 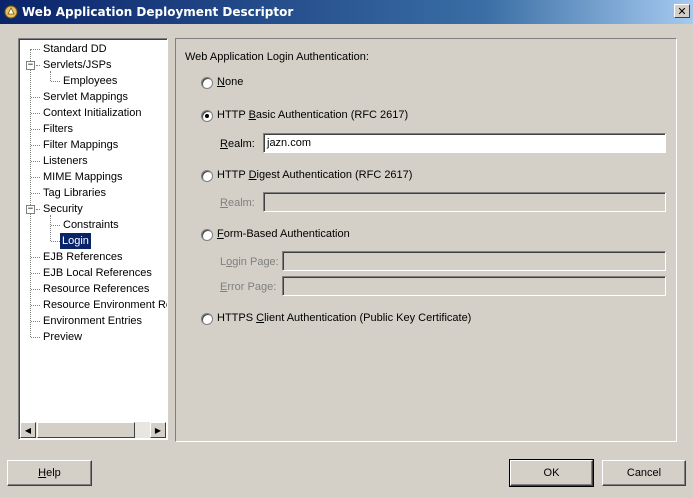 What do you see at coordinates (49, 473) in the screenshot?
I see `help-button: Help` at bounding box center [49, 473].